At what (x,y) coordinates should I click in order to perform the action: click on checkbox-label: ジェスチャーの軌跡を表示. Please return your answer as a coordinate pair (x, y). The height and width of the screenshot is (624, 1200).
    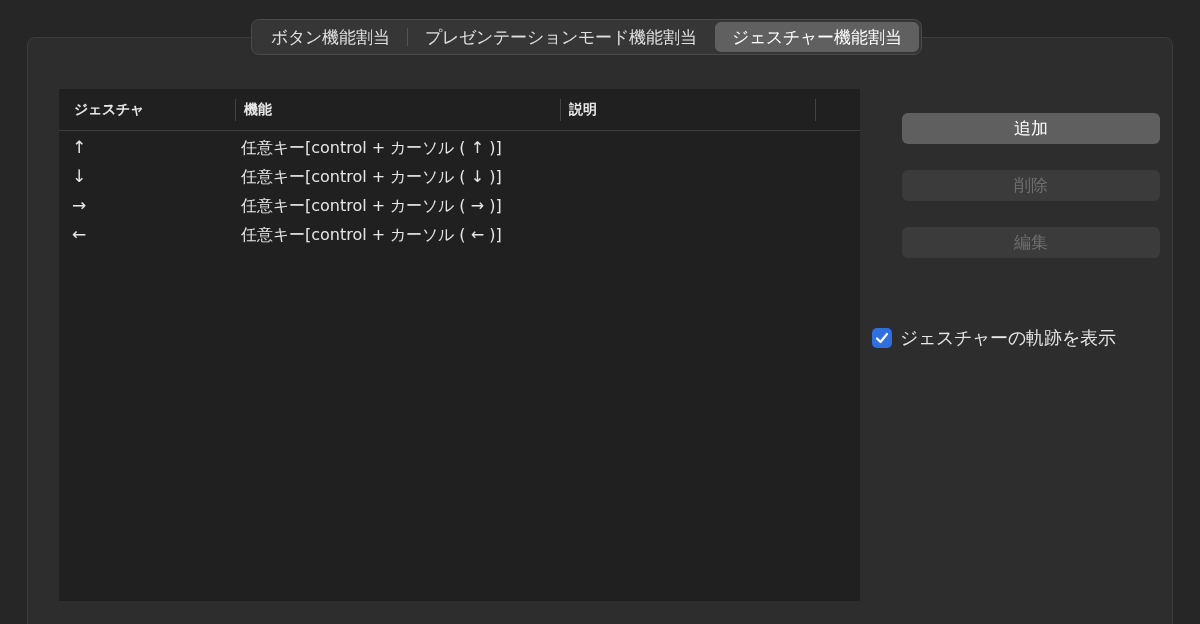
    Looking at the image, I should click on (1008, 338).